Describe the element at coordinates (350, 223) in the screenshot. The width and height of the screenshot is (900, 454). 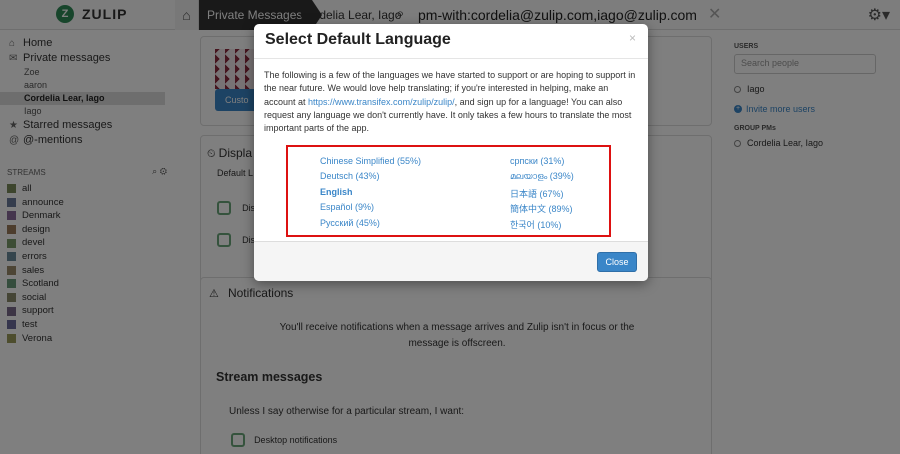
I see `language-option: Русский (45%)` at that location.